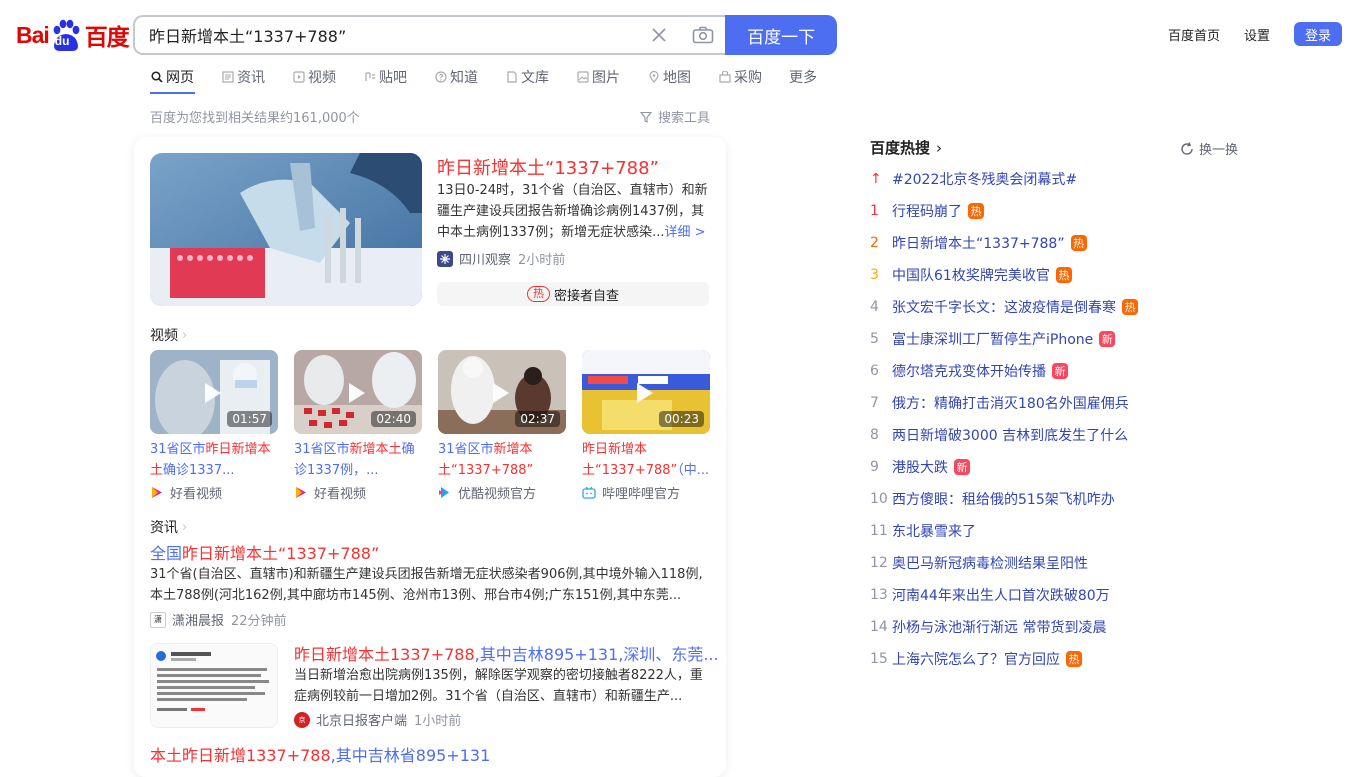 The image size is (1366, 777). What do you see at coordinates (1194, 34) in the screenshot?
I see `home-link: 百度首页` at bounding box center [1194, 34].